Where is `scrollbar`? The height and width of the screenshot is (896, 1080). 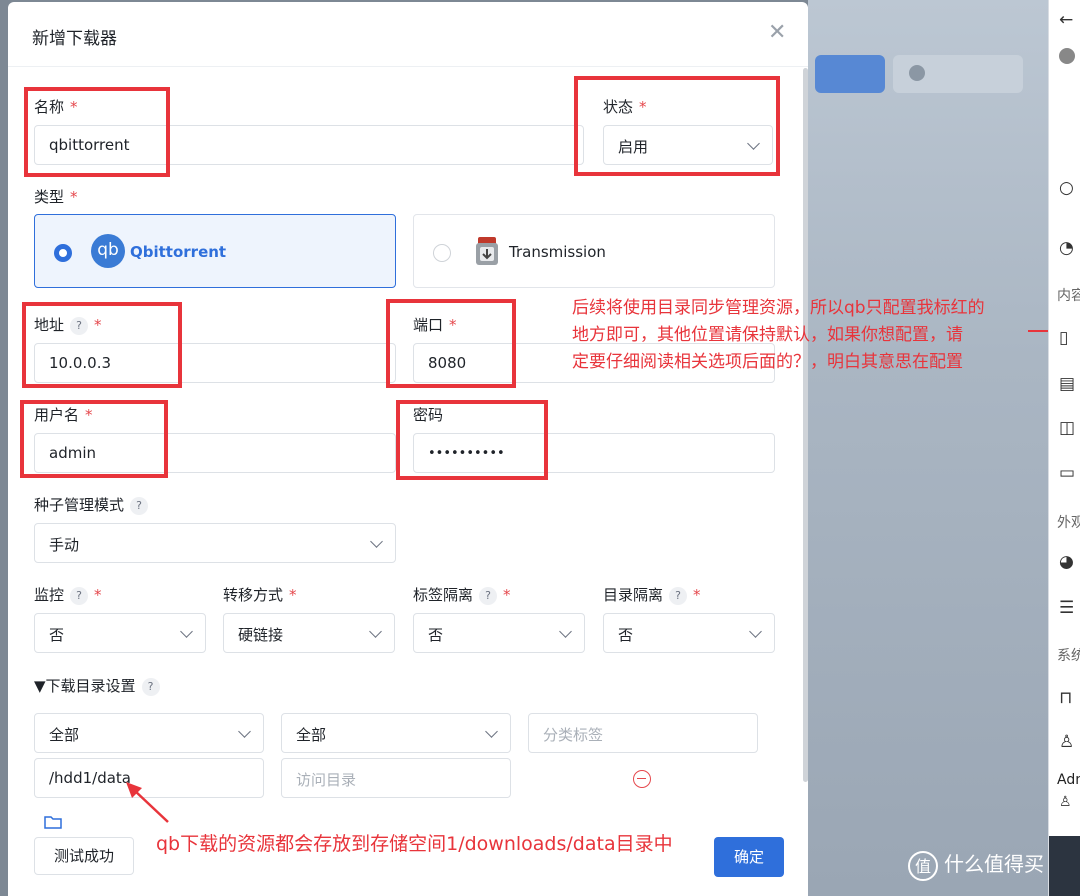
scrollbar is located at coordinates (805, 425).